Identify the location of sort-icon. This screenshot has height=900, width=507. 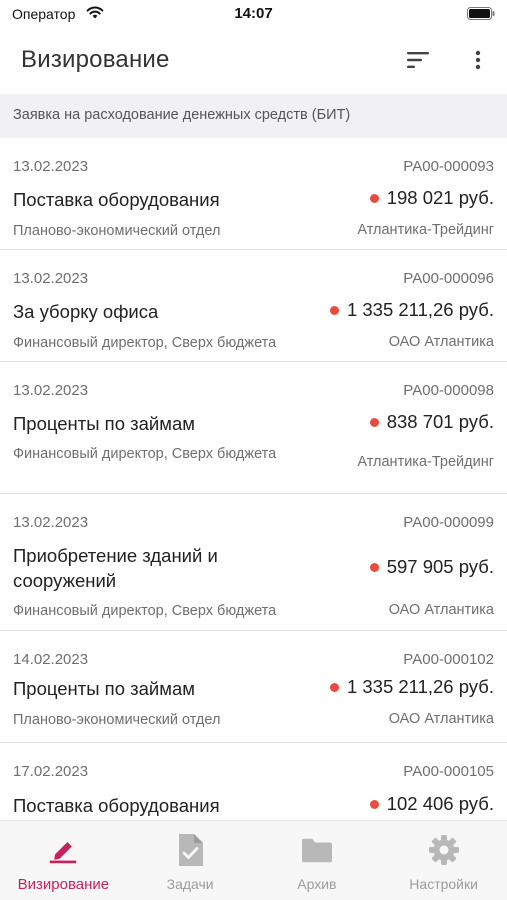
(418, 60).